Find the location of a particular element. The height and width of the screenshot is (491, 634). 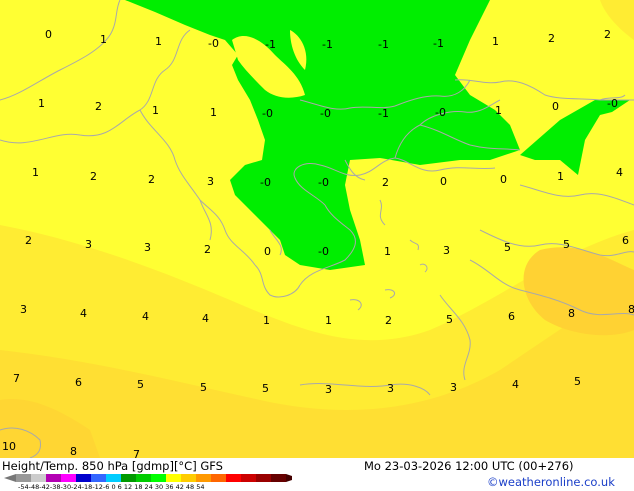

product-title: Height/Temp. 850 hPa [gdmp][°C] GFS is located at coordinates (112, 466).